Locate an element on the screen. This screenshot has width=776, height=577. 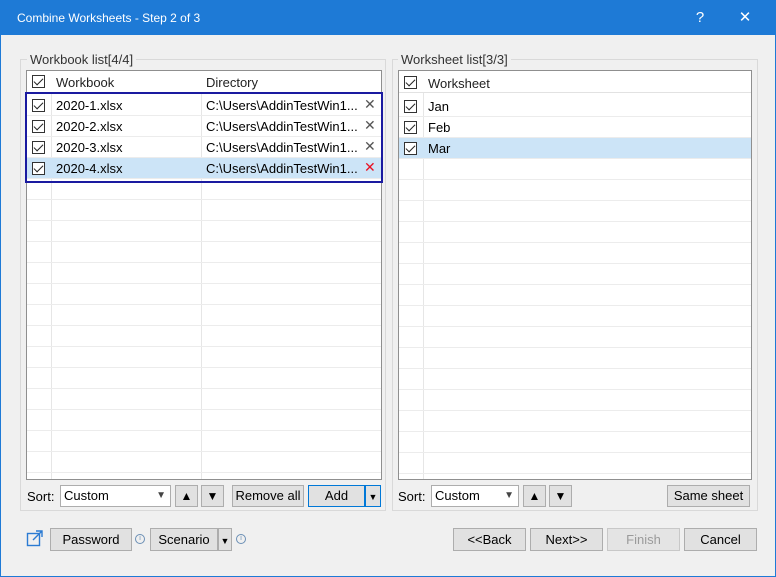
cancel-button: Cancel is located at coordinates (720, 539).